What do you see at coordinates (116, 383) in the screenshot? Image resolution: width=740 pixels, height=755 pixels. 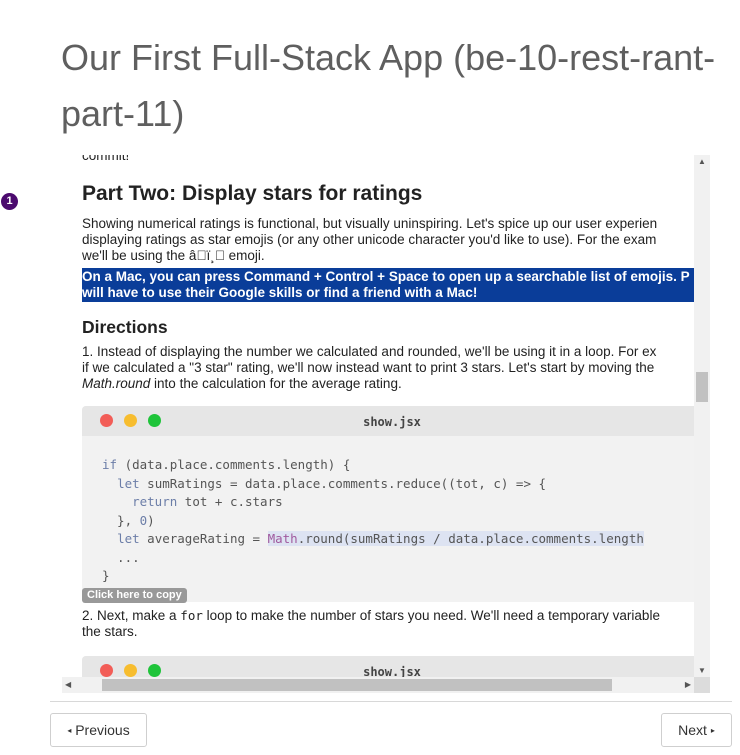 I see `math-round-italic: Math.round` at bounding box center [116, 383].